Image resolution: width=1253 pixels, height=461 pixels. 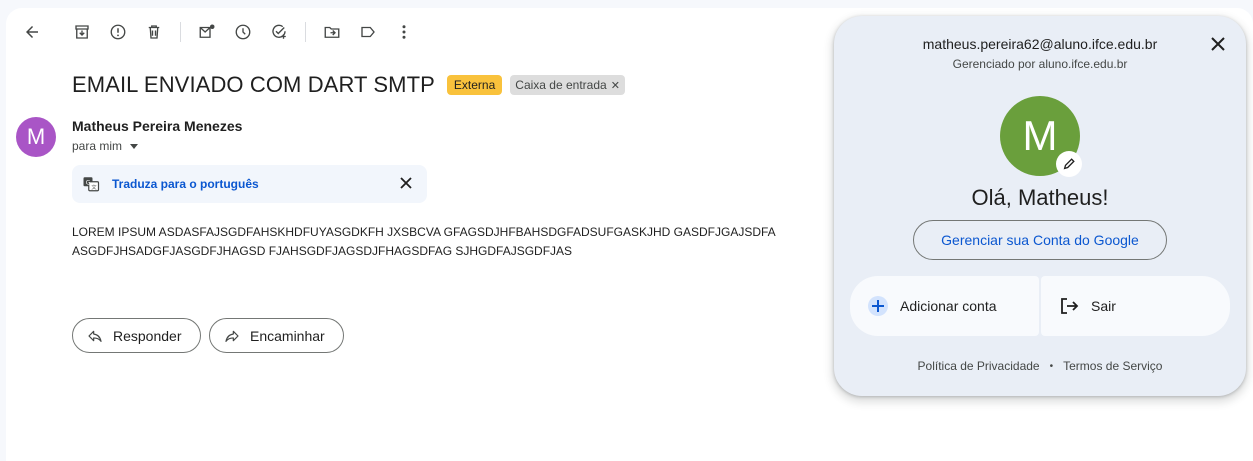 I want to click on more-vert-icon, so click(x=404, y=32).